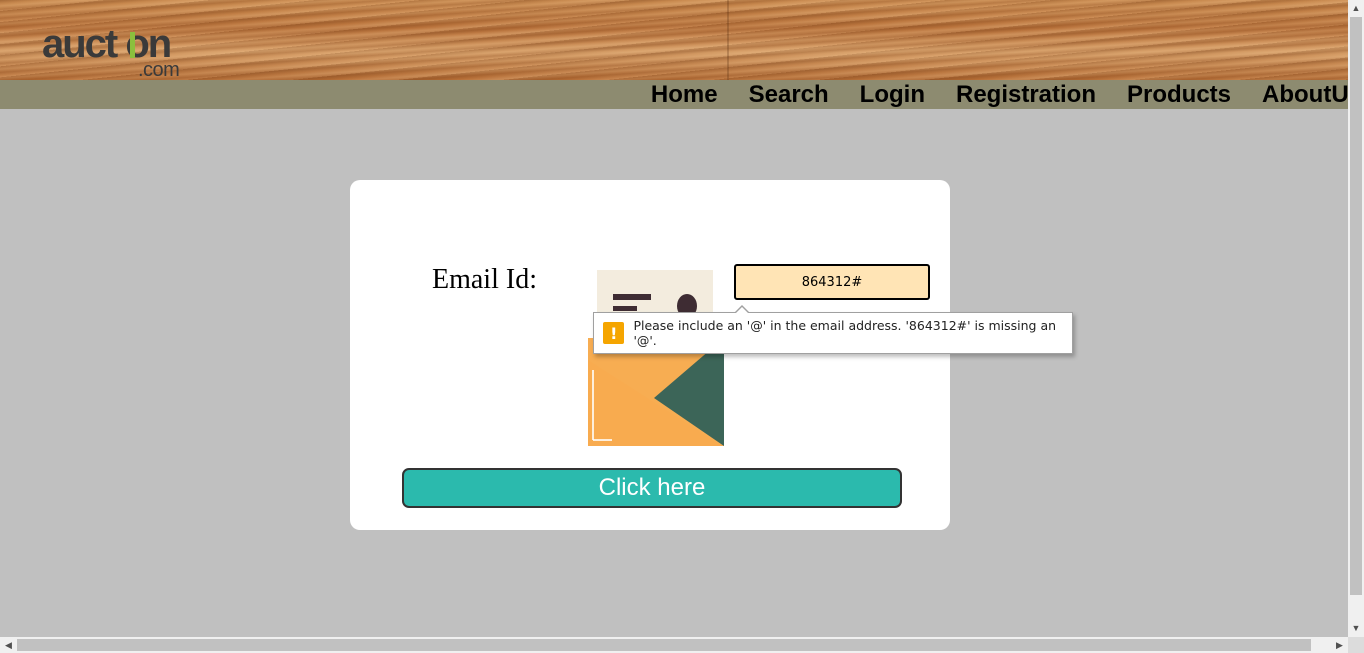  Describe the element at coordinates (484, 279) in the screenshot. I see `email-label: Email Id:` at that location.